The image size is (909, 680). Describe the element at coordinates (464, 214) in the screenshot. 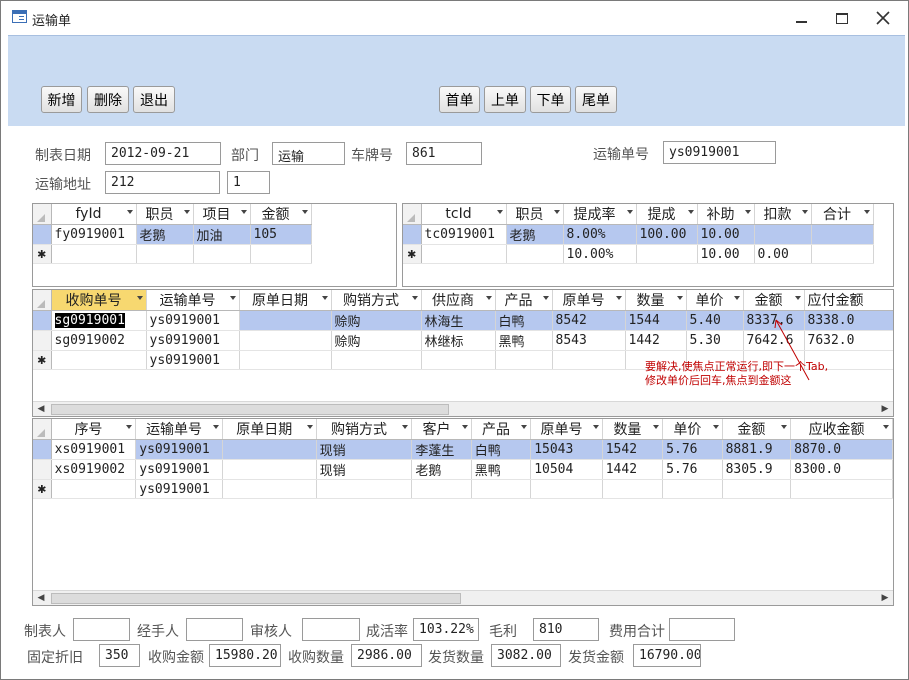

I see `col-header: tcId` at that location.